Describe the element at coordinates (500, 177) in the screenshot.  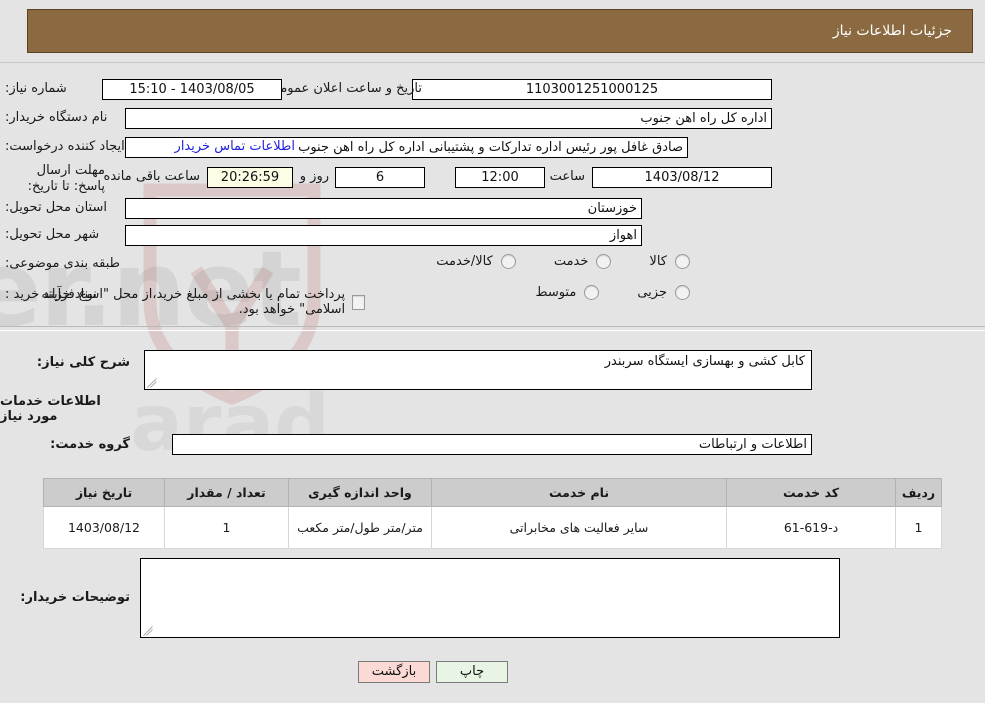
I see `deadline-time-value: 12:00` at that location.